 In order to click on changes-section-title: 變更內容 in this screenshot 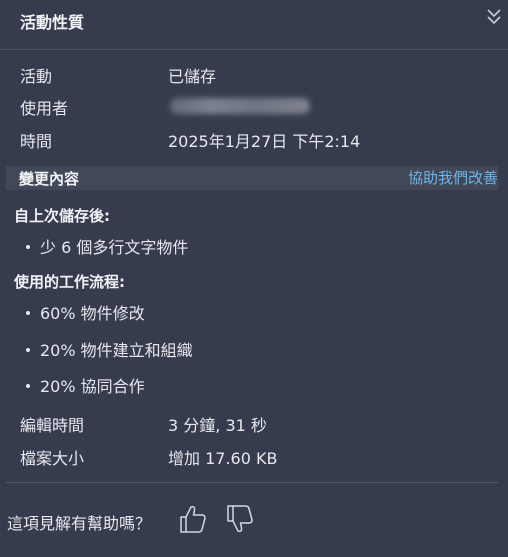, I will do `click(49, 179)`.